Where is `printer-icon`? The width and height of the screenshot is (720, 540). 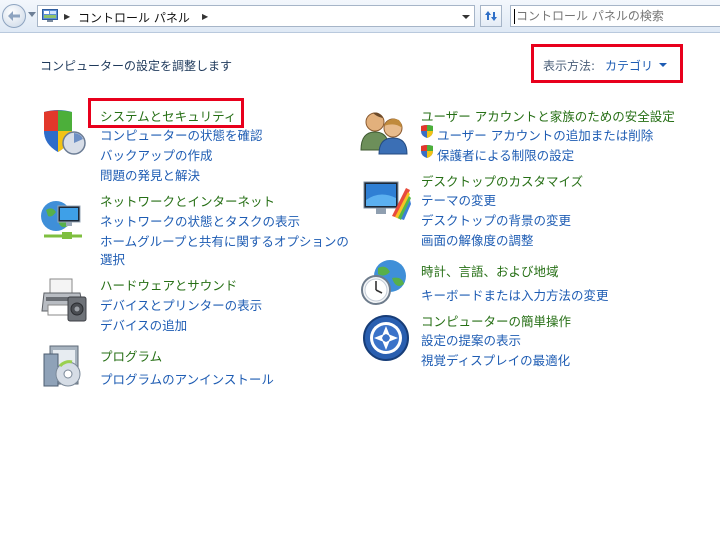 printer-icon is located at coordinates (64, 300).